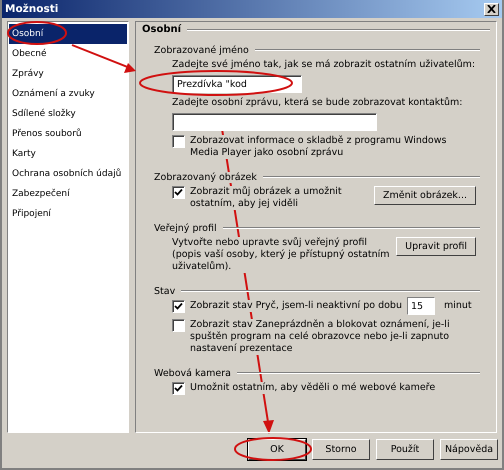  What do you see at coordinates (201, 50) in the screenshot?
I see `section-title: Zobrazované jméno` at bounding box center [201, 50].